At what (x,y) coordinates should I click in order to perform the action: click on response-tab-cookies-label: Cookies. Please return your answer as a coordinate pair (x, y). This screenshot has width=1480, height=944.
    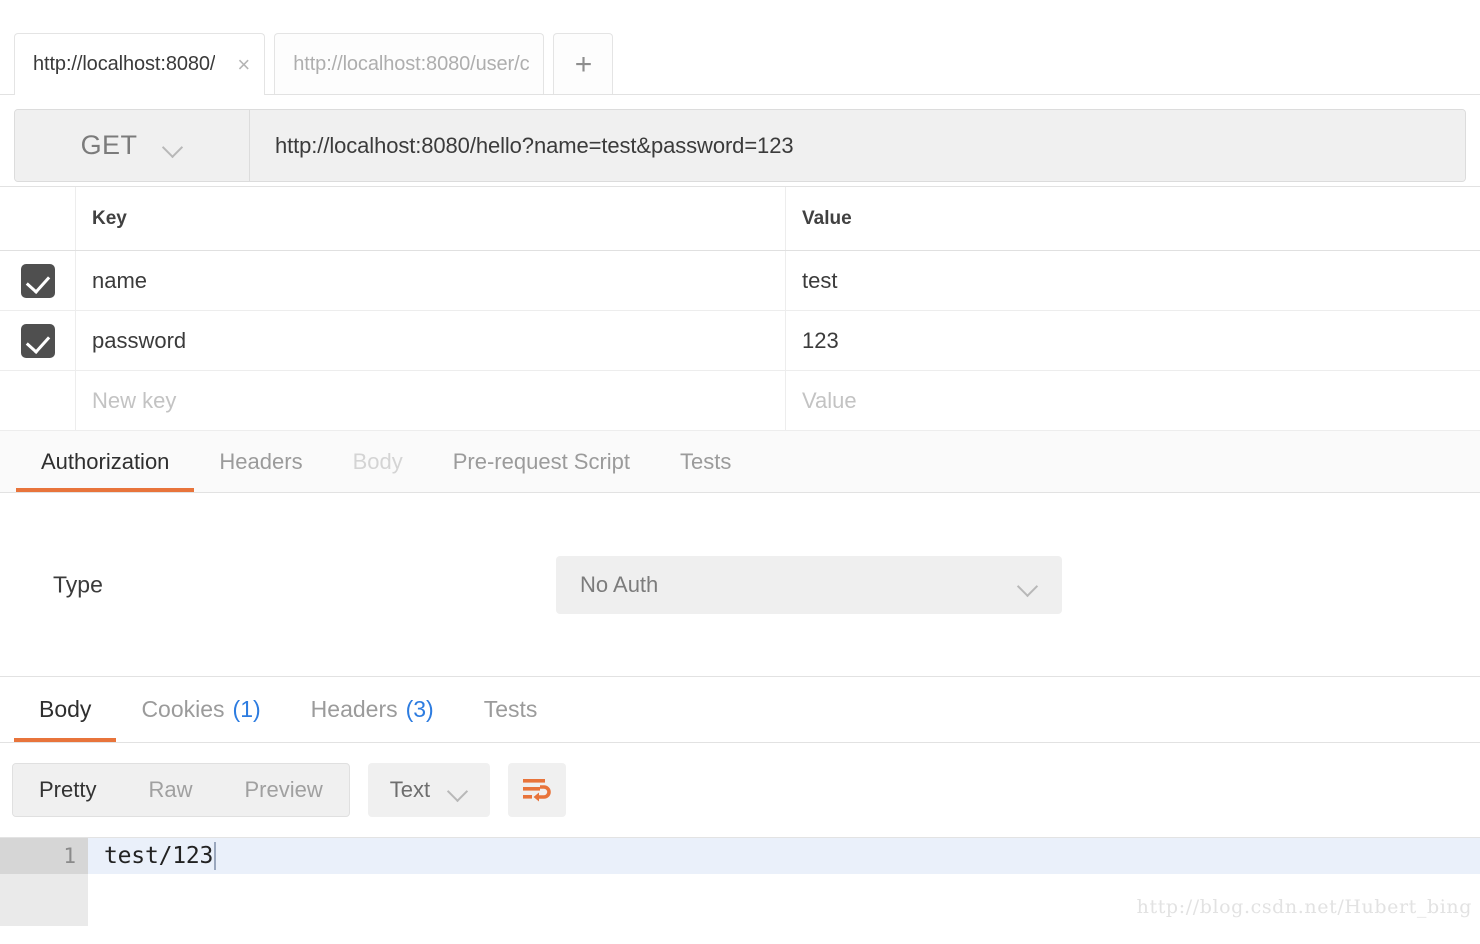
    Looking at the image, I should click on (183, 709).